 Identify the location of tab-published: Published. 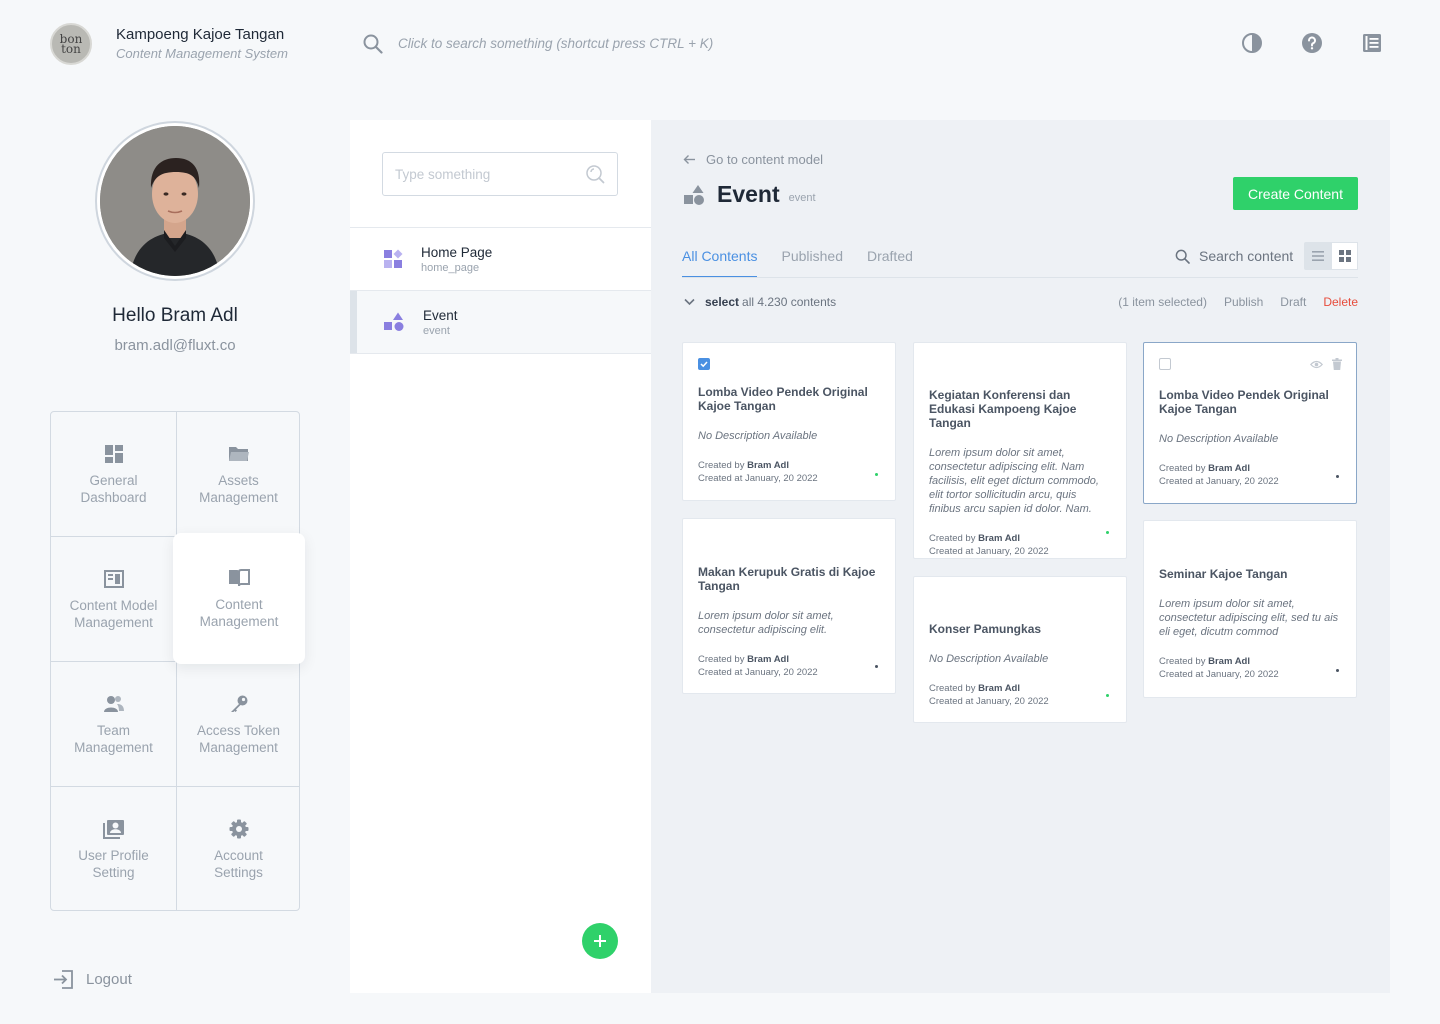
(812, 263).